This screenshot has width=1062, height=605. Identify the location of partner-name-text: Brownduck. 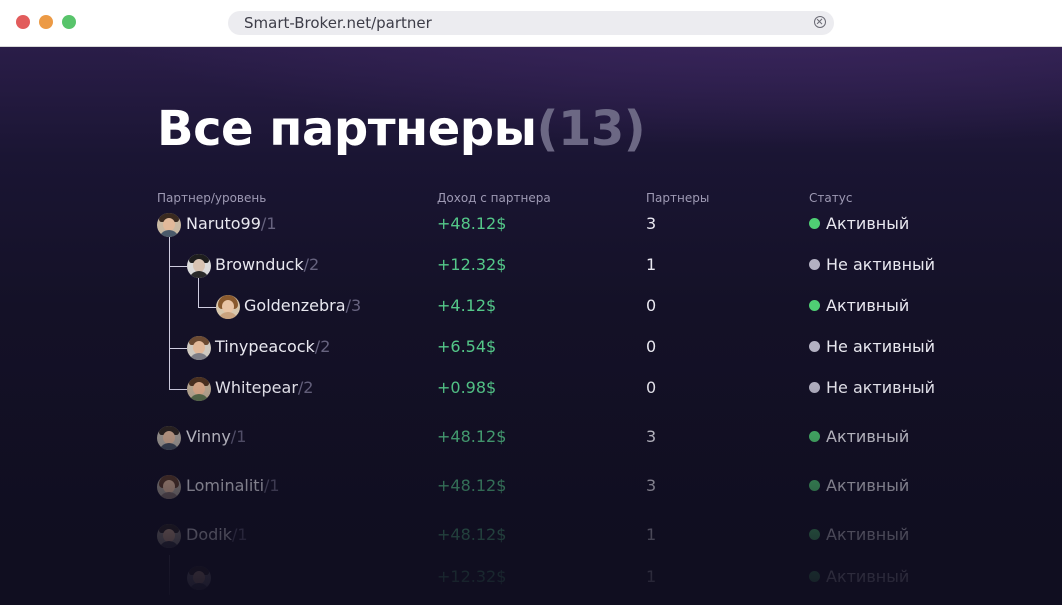
(259, 264).